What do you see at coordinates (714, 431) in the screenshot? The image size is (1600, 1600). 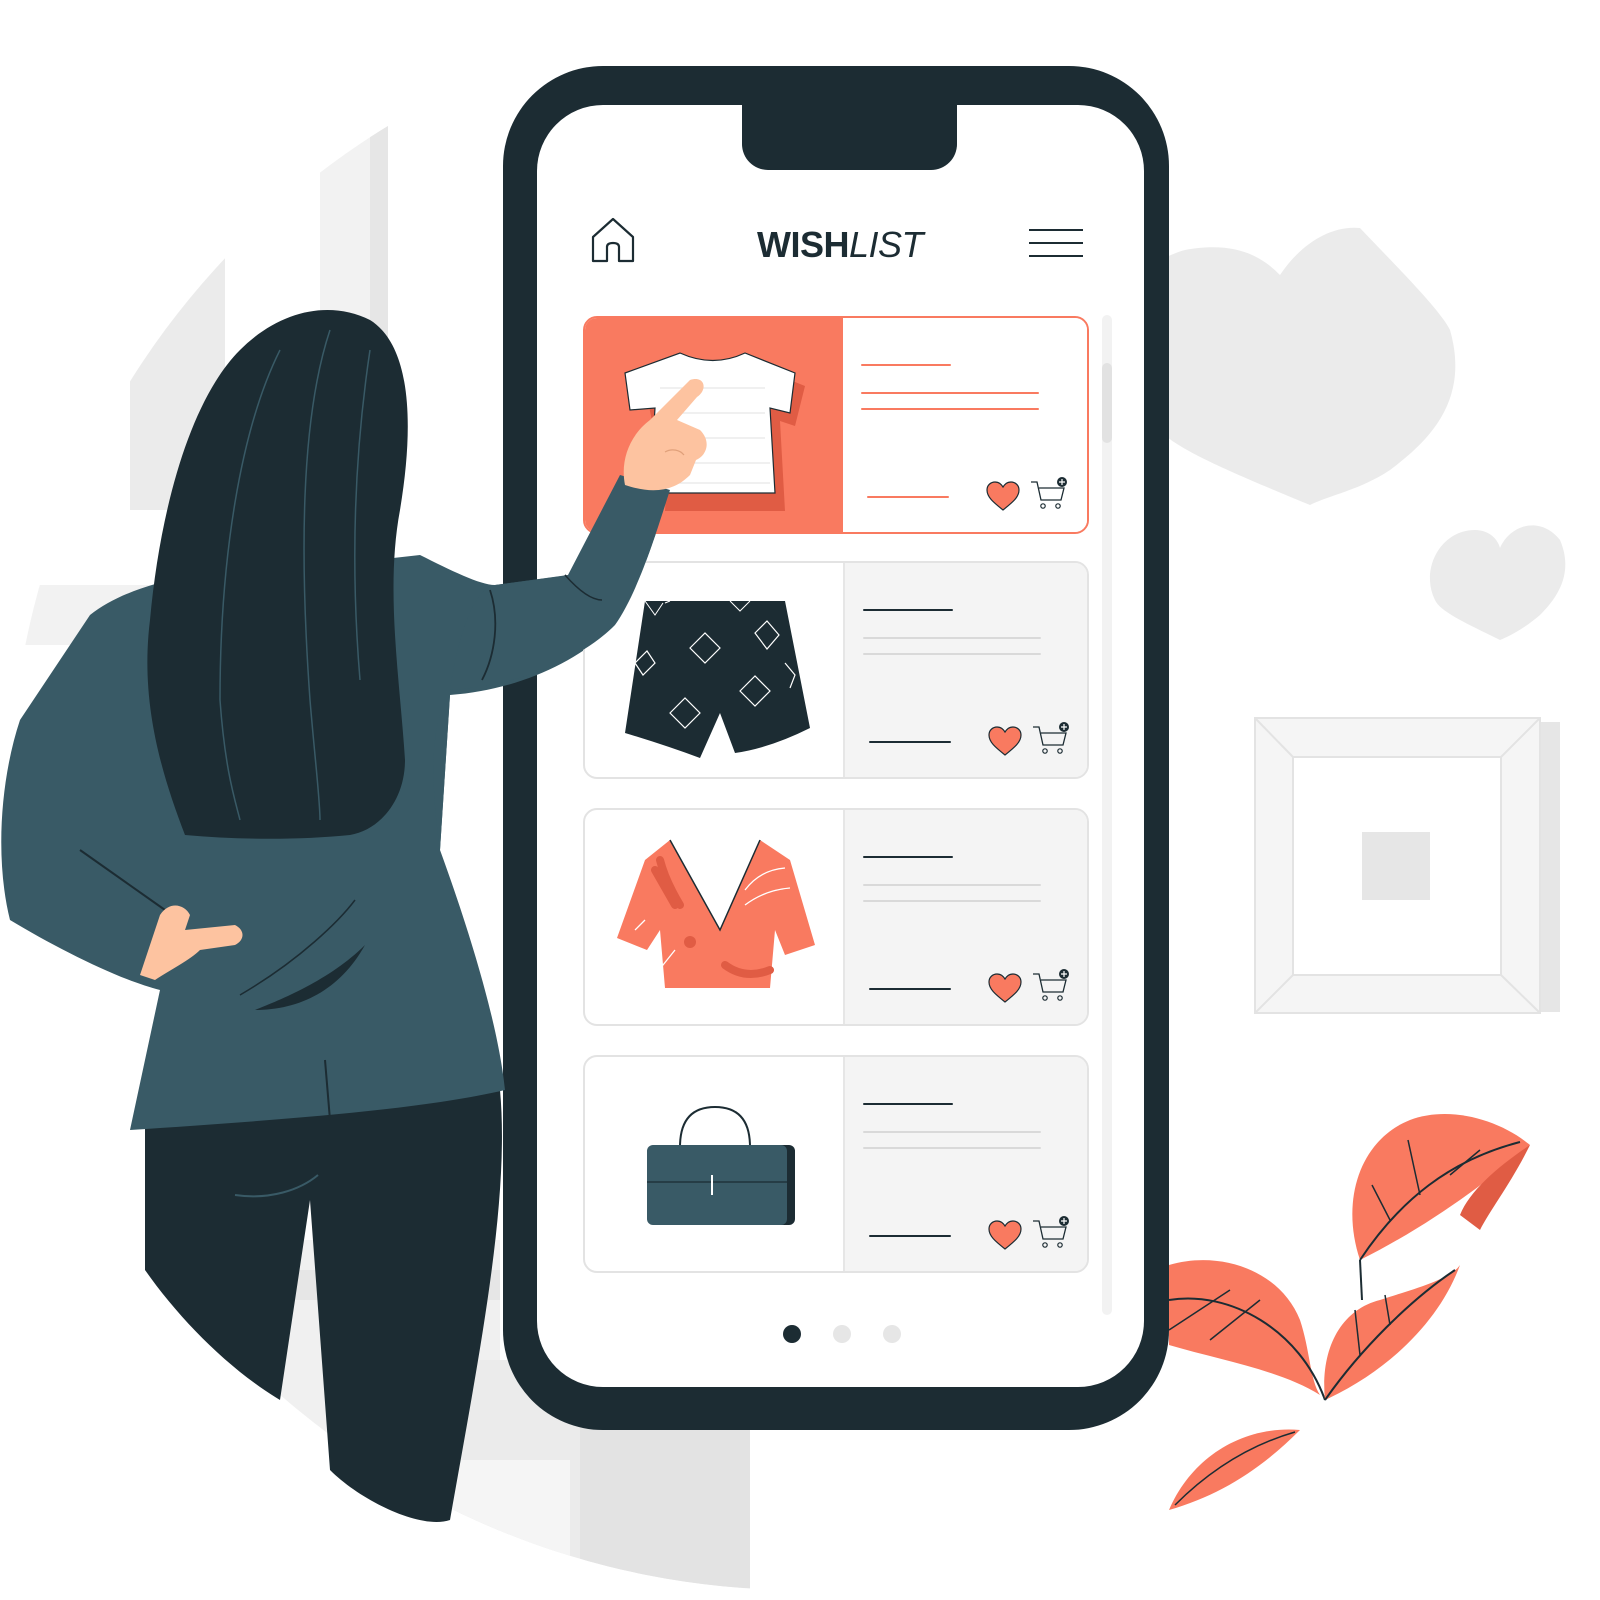 I see `tshirt-icon` at bounding box center [714, 431].